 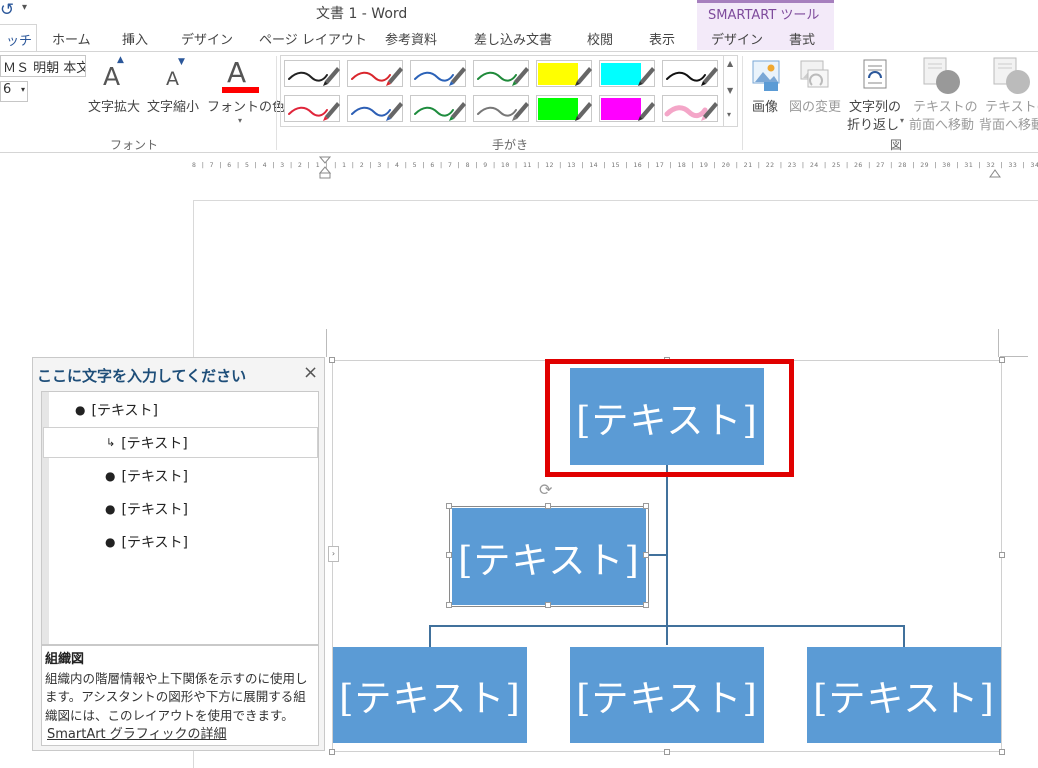 What do you see at coordinates (549, 556) in the screenshot?
I see `shape-selection-box` at bounding box center [549, 556].